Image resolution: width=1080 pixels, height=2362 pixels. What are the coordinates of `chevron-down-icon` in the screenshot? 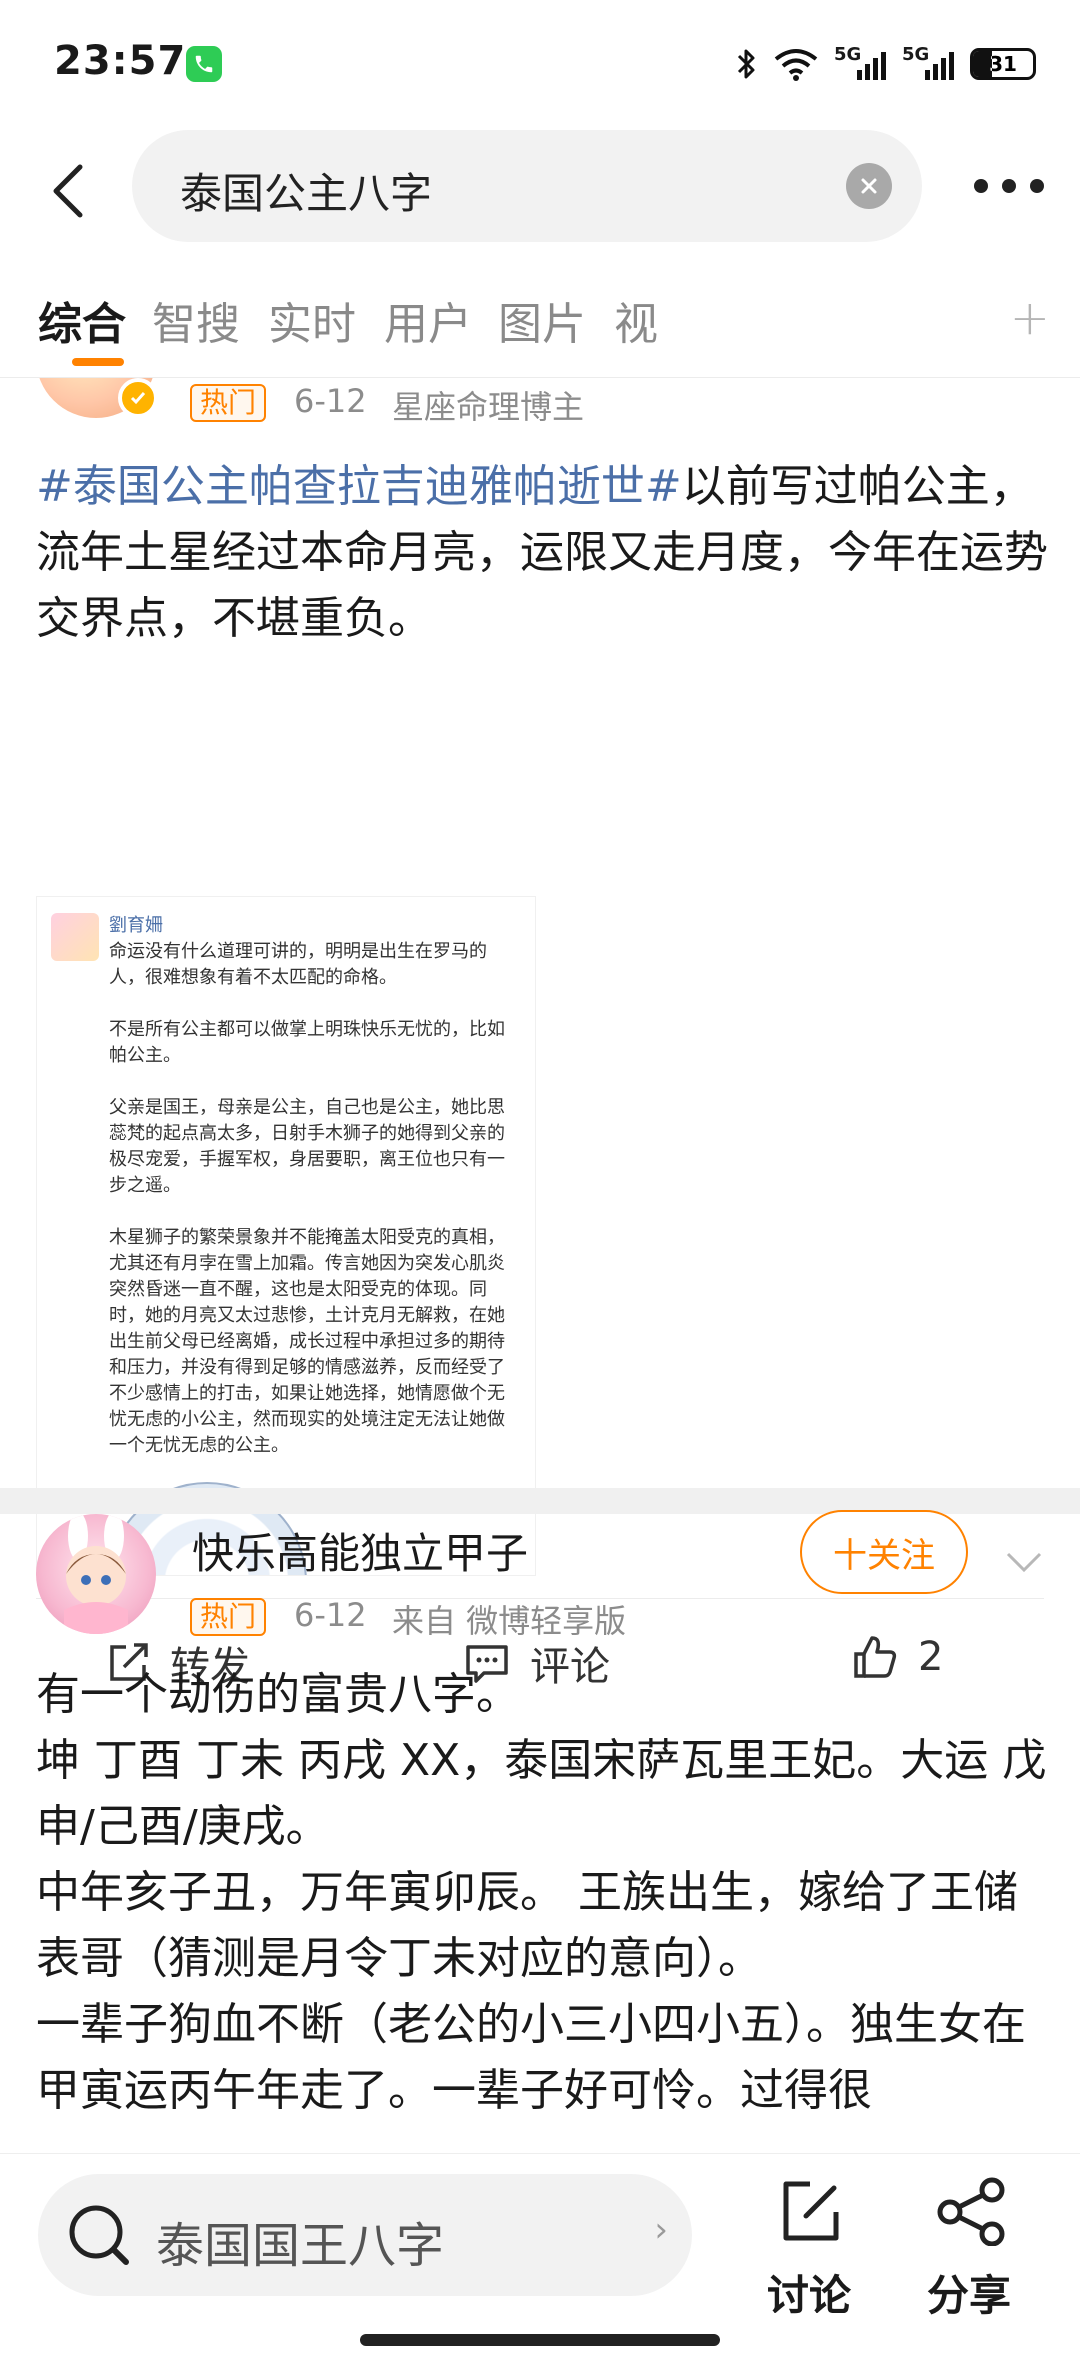 It's located at (1024, 1562).